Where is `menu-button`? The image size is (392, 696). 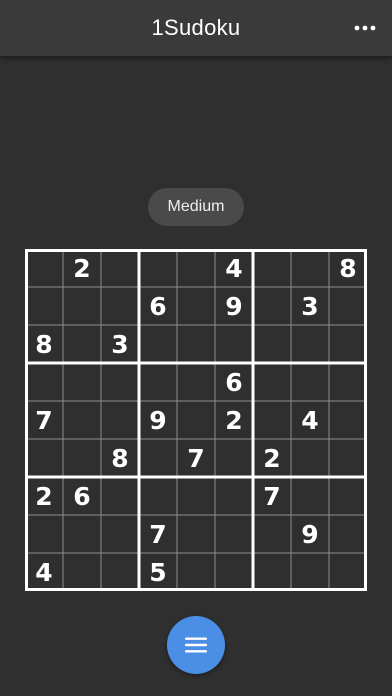
menu-button is located at coordinates (196, 645).